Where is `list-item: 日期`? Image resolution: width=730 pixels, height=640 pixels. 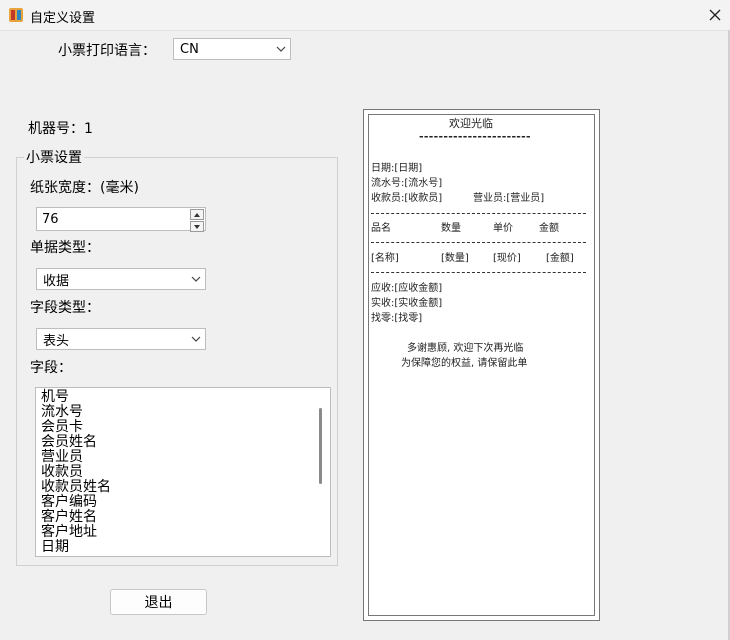
list-item: 日期 is located at coordinates (55, 547).